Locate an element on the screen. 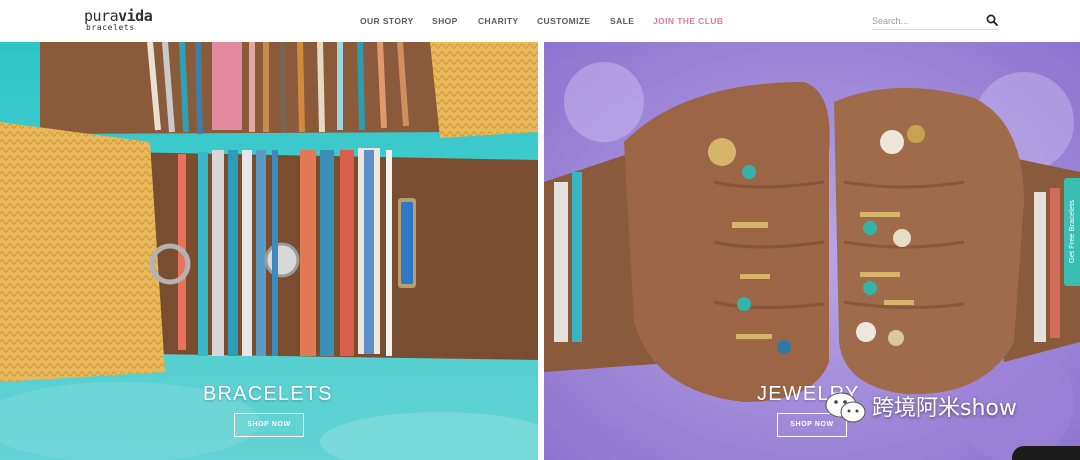  brand-logo: puravida bracelets is located at coordinates (126, 22).